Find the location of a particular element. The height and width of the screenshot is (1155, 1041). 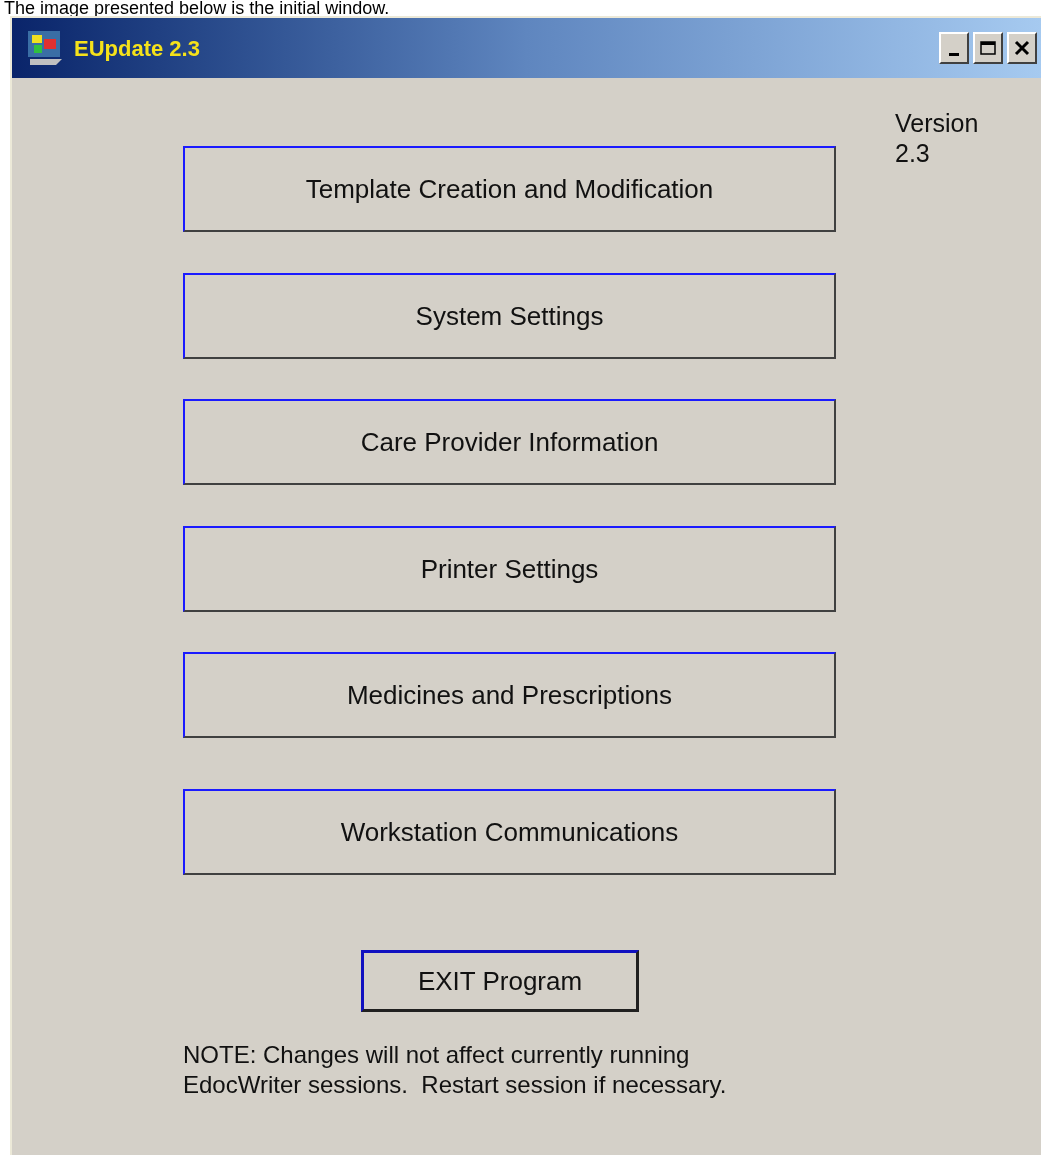

close-icon is located at coordinates (1022, 48).